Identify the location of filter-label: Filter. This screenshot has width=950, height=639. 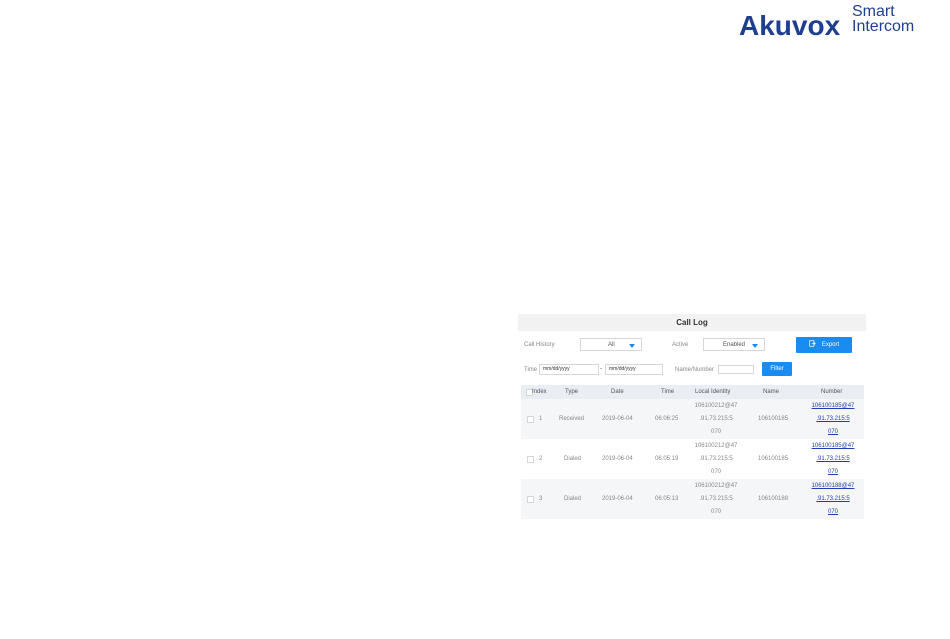
(777, 369).